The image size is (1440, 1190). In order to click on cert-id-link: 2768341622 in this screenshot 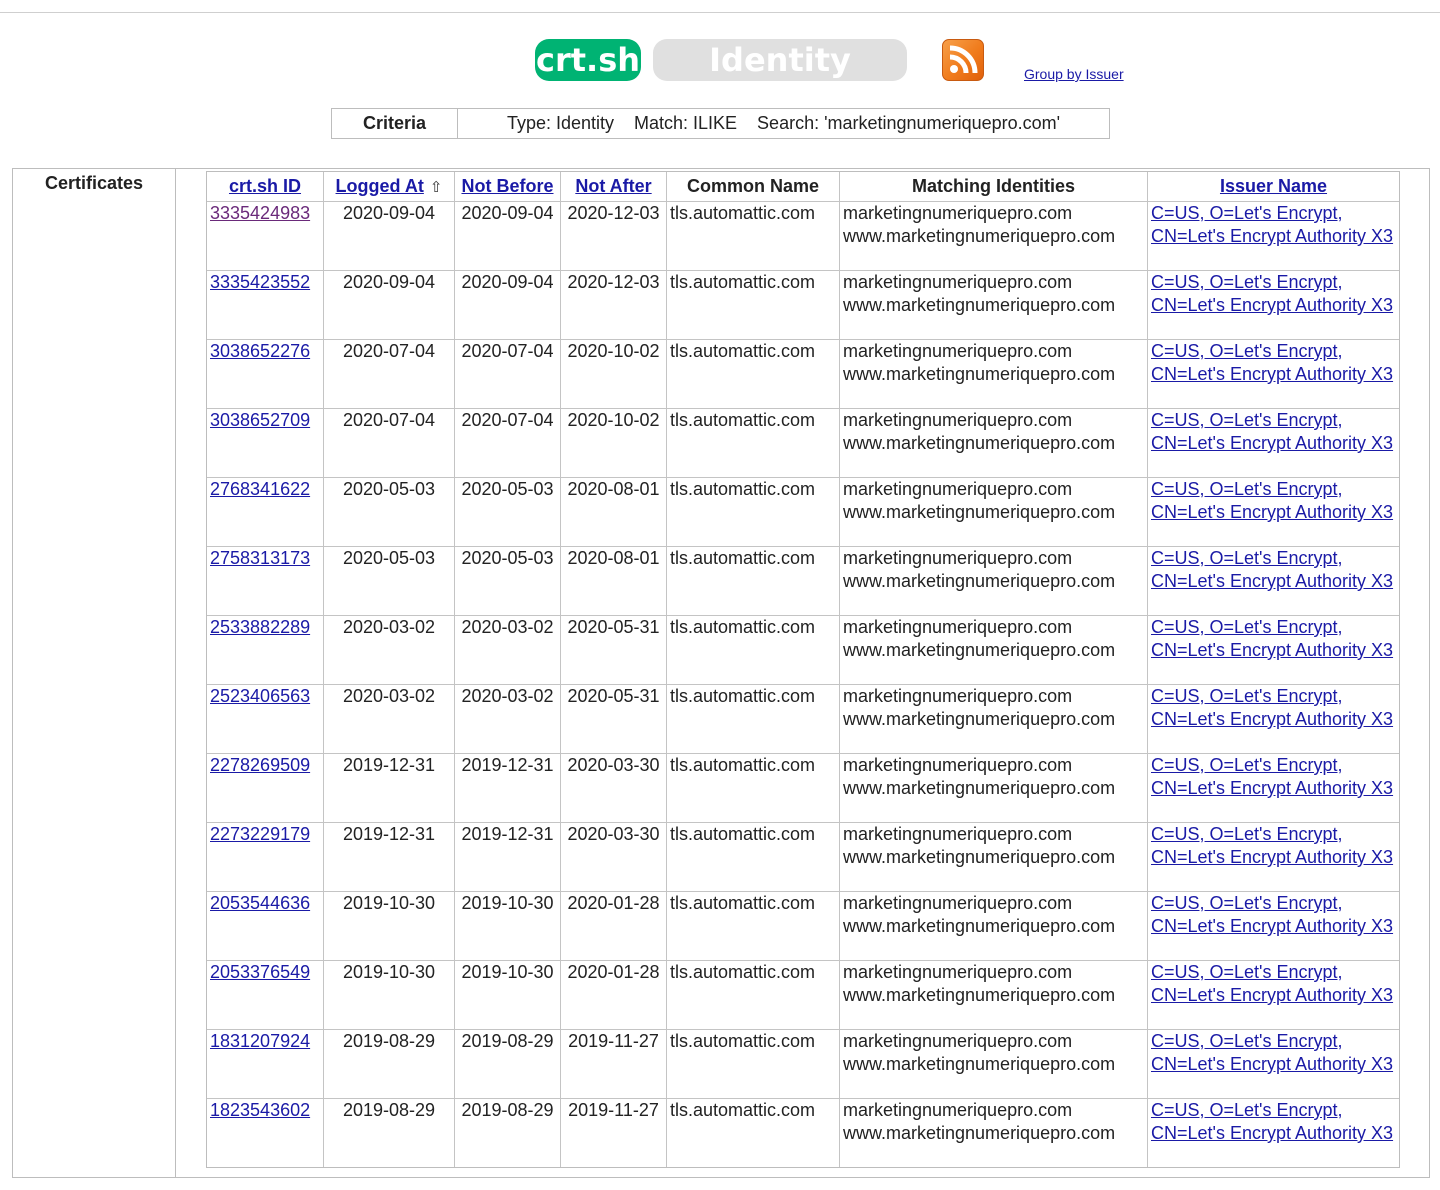, I will do `click(260, 489)`.